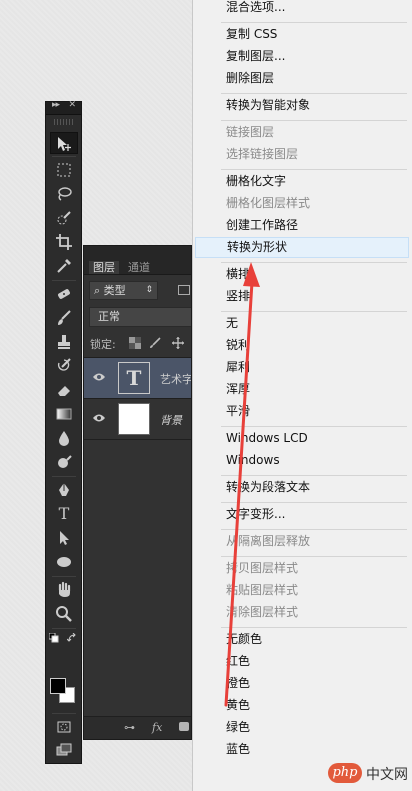 This screenshot has width=412, height=791. Describe the element at coordinates (267, 438) in the screenshot. I see `menu-item: Windows LCD` at that location.